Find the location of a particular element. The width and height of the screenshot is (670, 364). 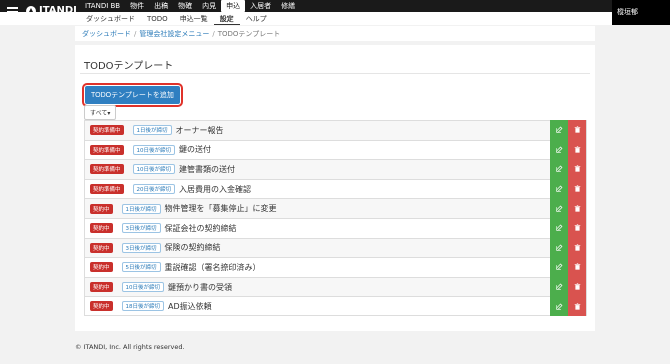

breadcrumb: ダッシュボード / 管理会社設定メニュー / TODOテンプレート is located at coordinates (335, 33).